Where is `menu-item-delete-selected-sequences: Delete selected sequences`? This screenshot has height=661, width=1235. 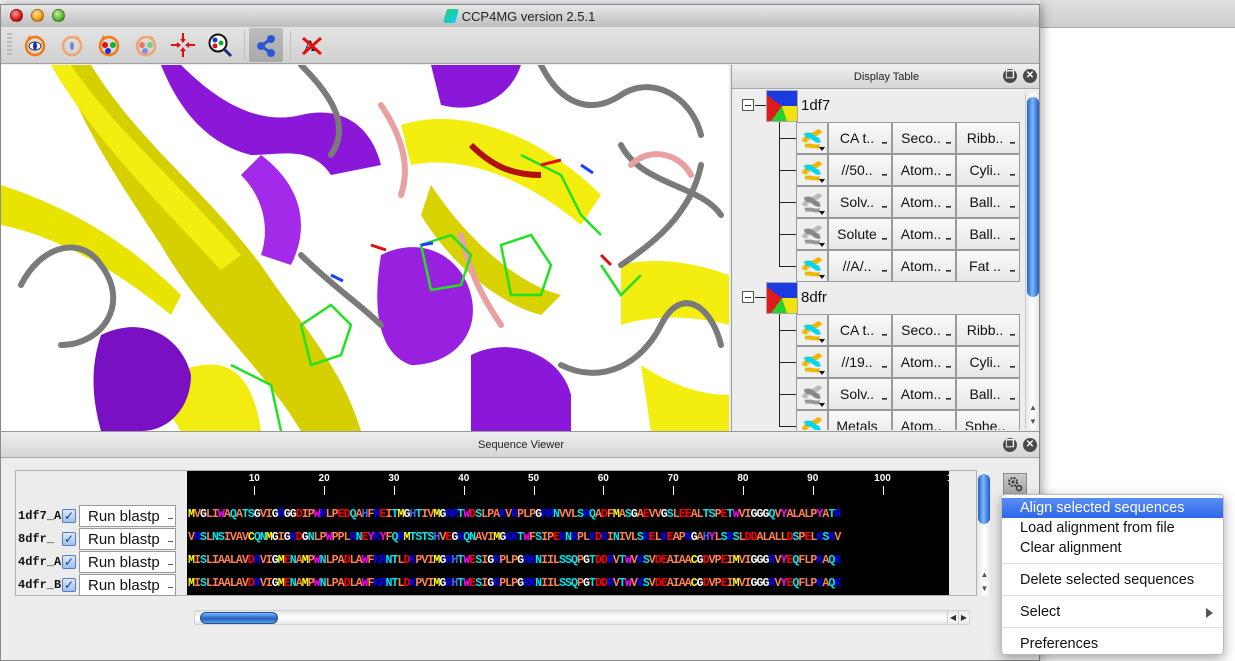
menu-item-delete-selected-sequences: Delete selected sequences is located at coordinates (1112, 580).